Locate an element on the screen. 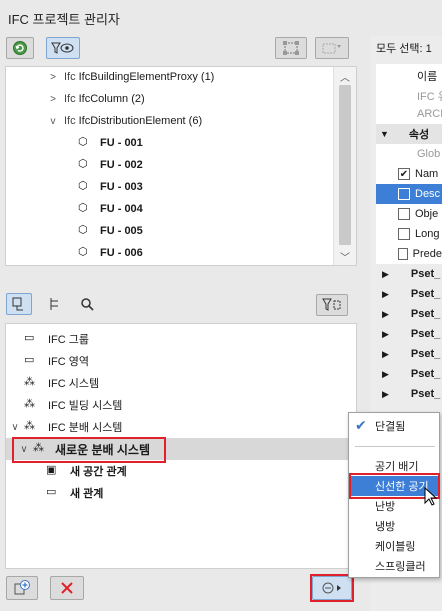 The height and width of the screenshot is (611, 442). tree-item-label: IFC 빌딩 시스템 is located at coordinates (85, 406).